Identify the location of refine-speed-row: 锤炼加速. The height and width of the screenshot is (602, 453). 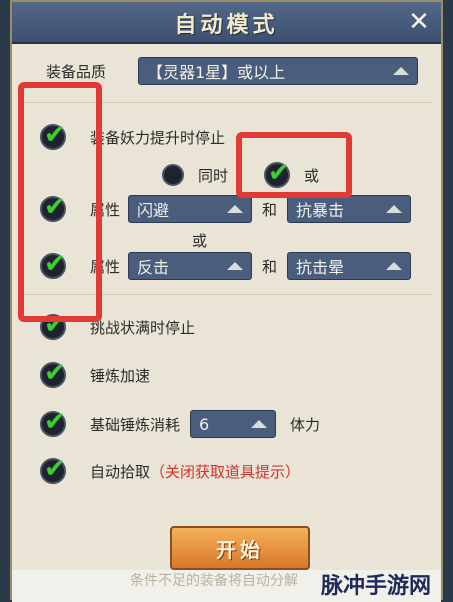
(95, 373).